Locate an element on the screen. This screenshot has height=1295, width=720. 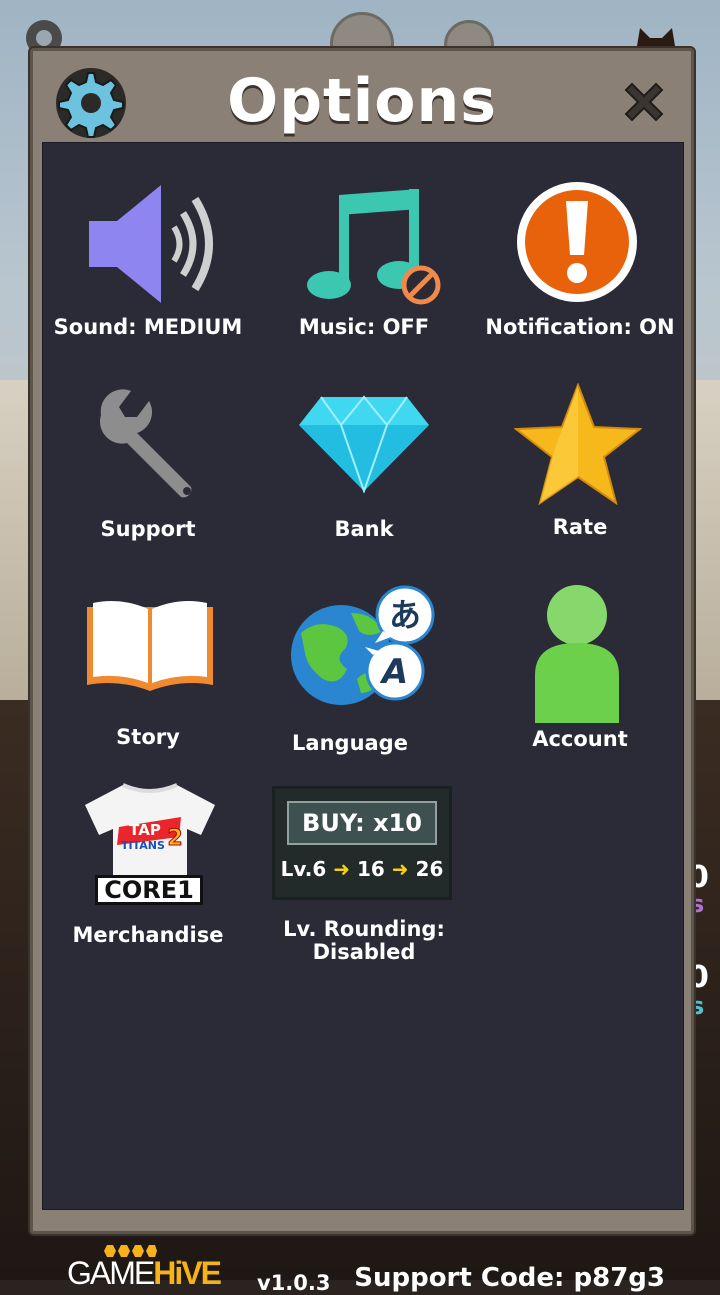
hive-honeycomb-icon is located at coordinates (130, 1251).